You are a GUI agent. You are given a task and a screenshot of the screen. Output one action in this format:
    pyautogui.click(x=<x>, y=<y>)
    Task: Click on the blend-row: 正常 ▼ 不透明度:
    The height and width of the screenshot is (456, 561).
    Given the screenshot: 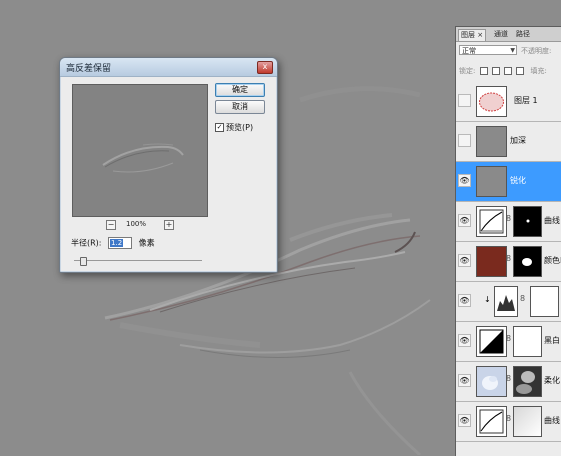 What is the action you would take?
    pyautogui.click(x=509, y=50)
    